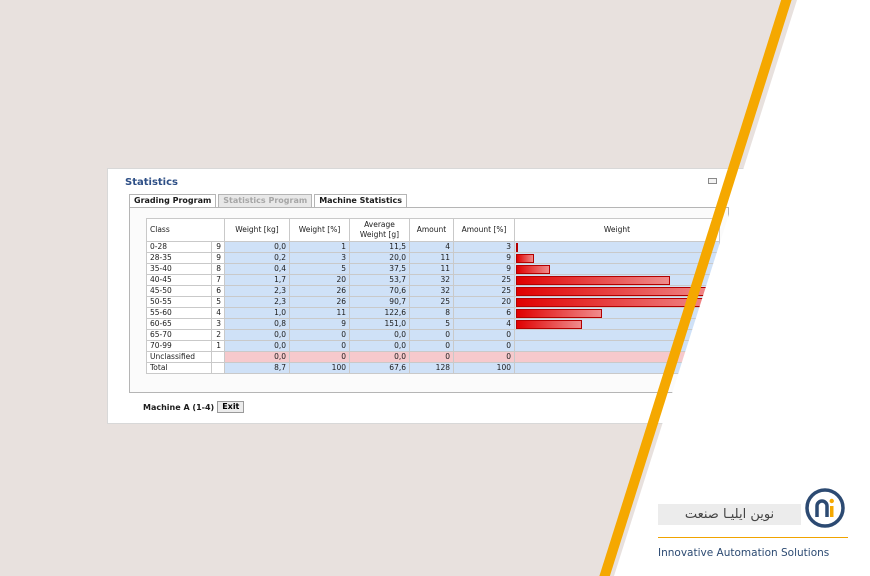 The width and height of the screenshot is (870, 576). What do you see at coordinates (179, 291) in the screenshot?
I see `cell-class: 45-50` at bounding box center [179, 291].